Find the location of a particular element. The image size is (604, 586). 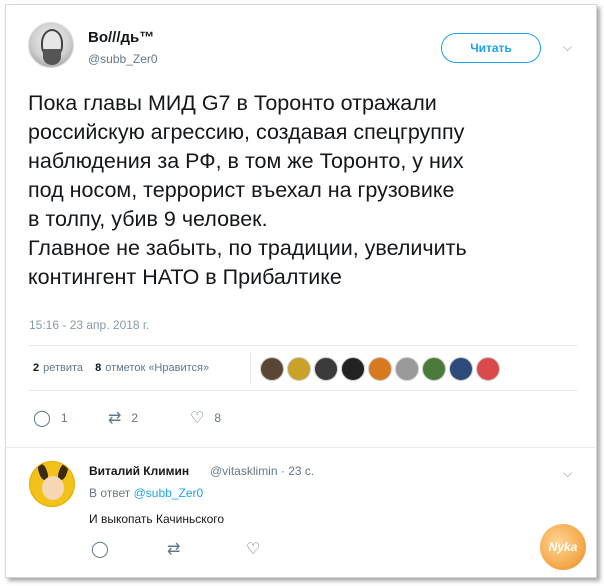

avatar-beard-shape is located at coordinates (52, 57).